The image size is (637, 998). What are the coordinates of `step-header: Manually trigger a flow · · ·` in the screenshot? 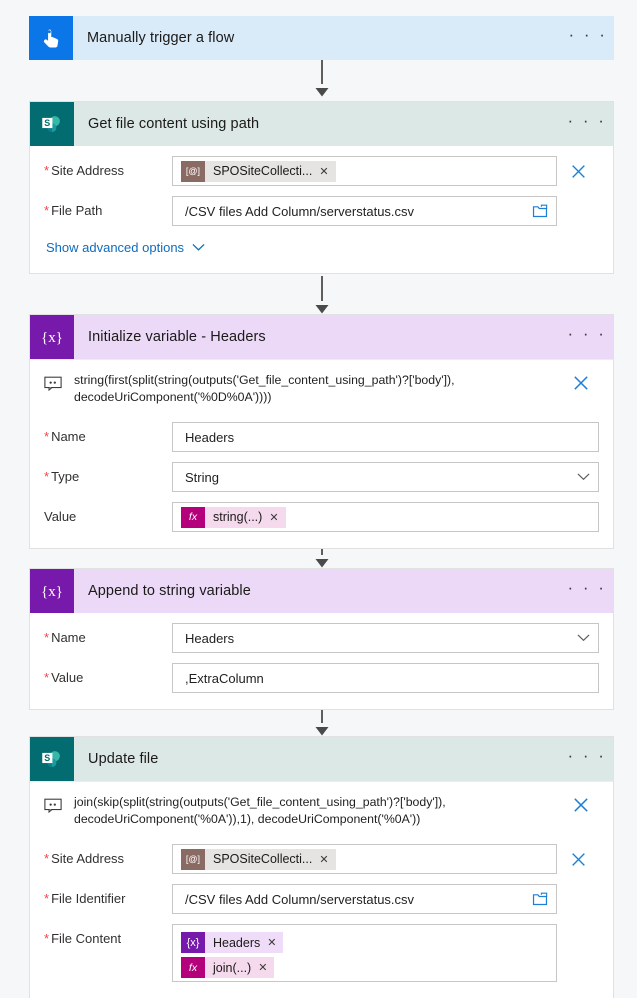 It's located at (321, 38).